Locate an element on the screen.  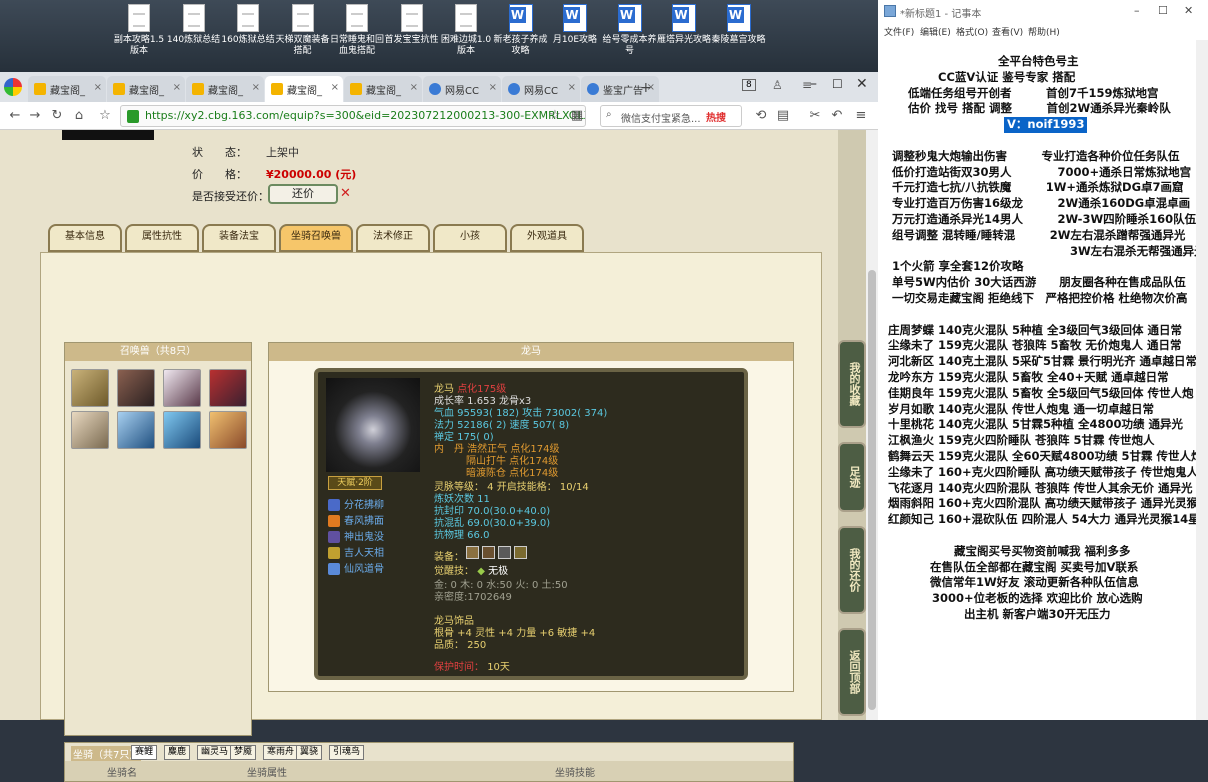
detail-tab: 基本信息 is located at coordinates (85, 238).